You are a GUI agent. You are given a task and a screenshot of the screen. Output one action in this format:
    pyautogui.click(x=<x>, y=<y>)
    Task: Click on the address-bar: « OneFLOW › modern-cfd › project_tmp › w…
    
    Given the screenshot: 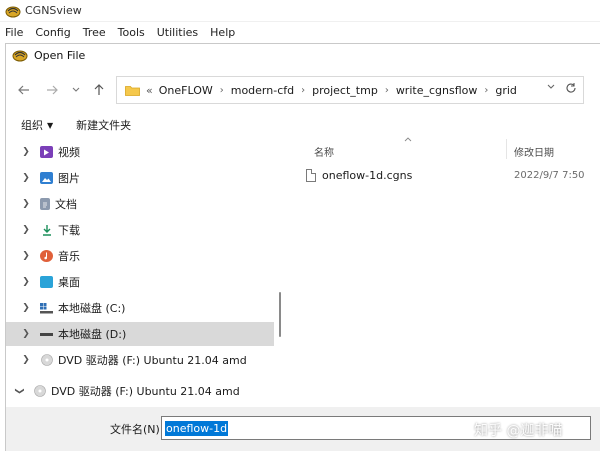 What is the action you would take?
    pyautogui.click(x=350, y=90)
    